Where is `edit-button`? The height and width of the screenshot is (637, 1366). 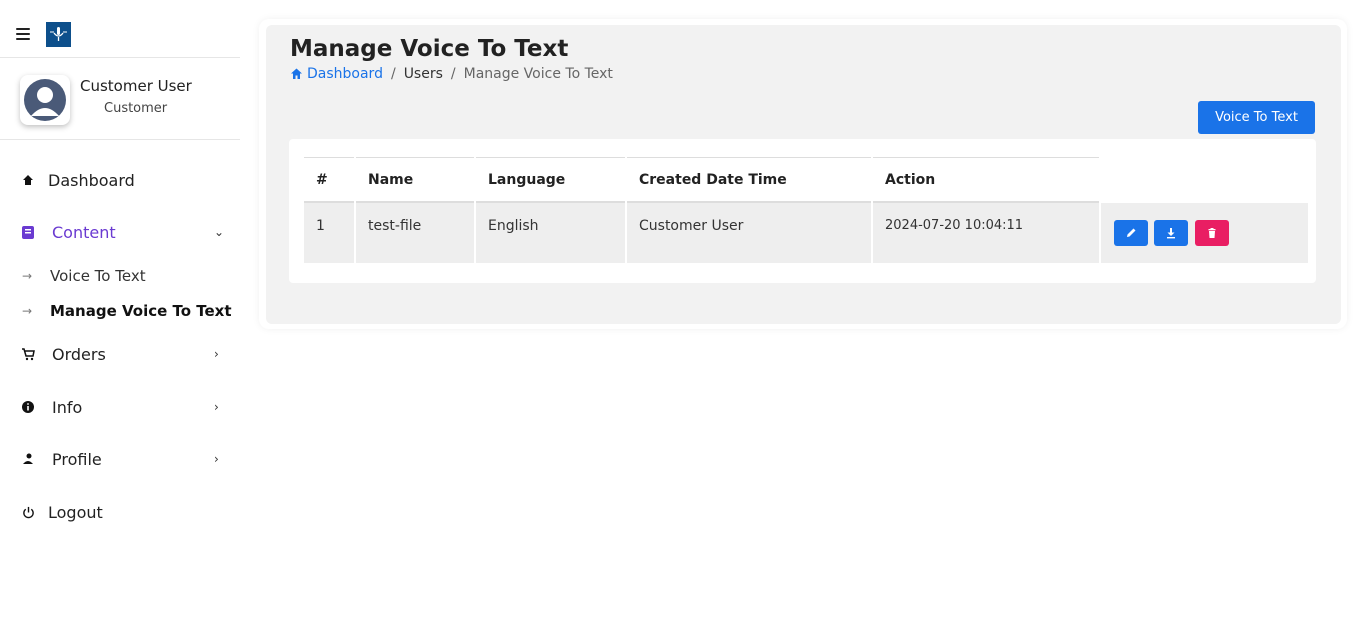
edit-button is located at coordinates (1131, 233).